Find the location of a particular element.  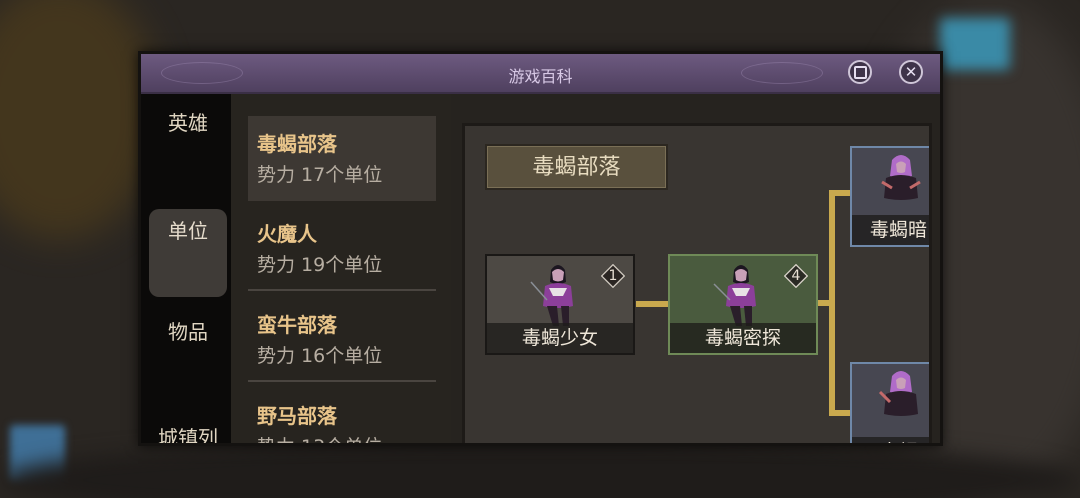

faction-item-scorpion: 毒蝎部落 势力 17个单位 is located at coordinates (342, 158).